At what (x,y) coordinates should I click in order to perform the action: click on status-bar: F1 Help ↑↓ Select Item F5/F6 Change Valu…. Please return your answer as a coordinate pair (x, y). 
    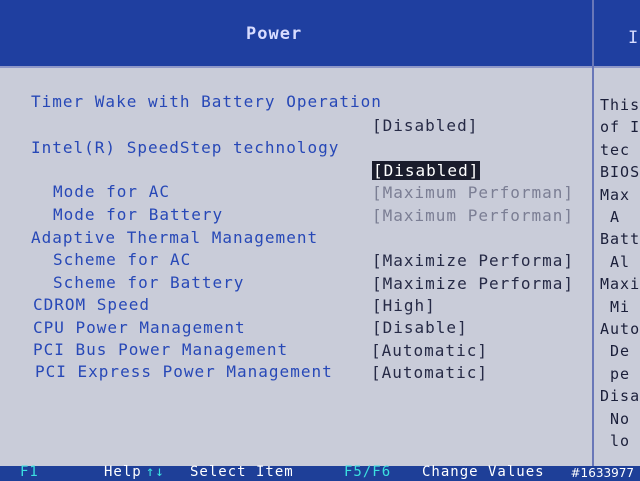
    Looking at the image, I should click on (320, 472).